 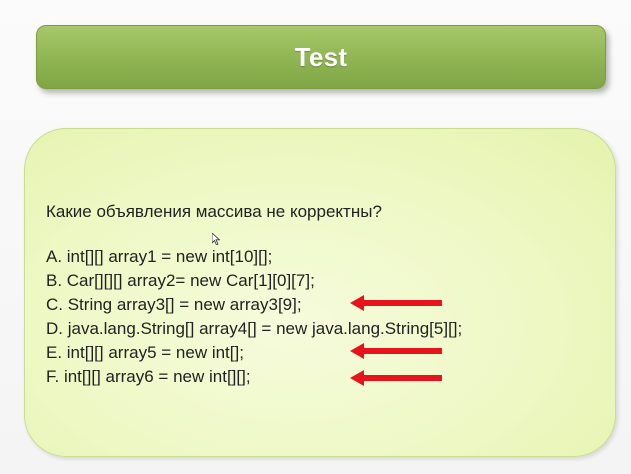 What do you see at coordinates (214, 211) in the screenshot?
I see `question-text: Какие объявления массива не корректны?` at bounding box center [214, 211].